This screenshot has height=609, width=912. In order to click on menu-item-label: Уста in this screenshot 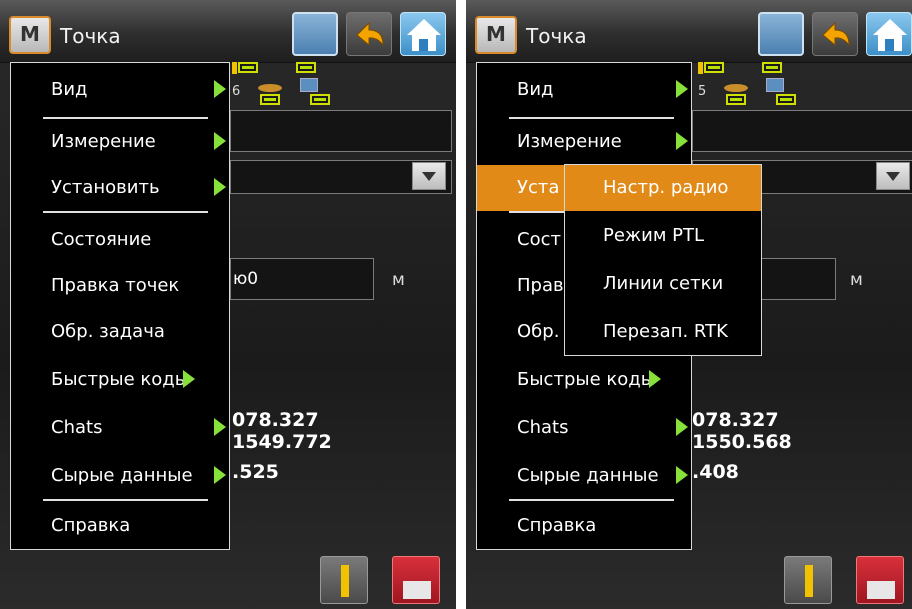, I will do `click(538, 187)`.